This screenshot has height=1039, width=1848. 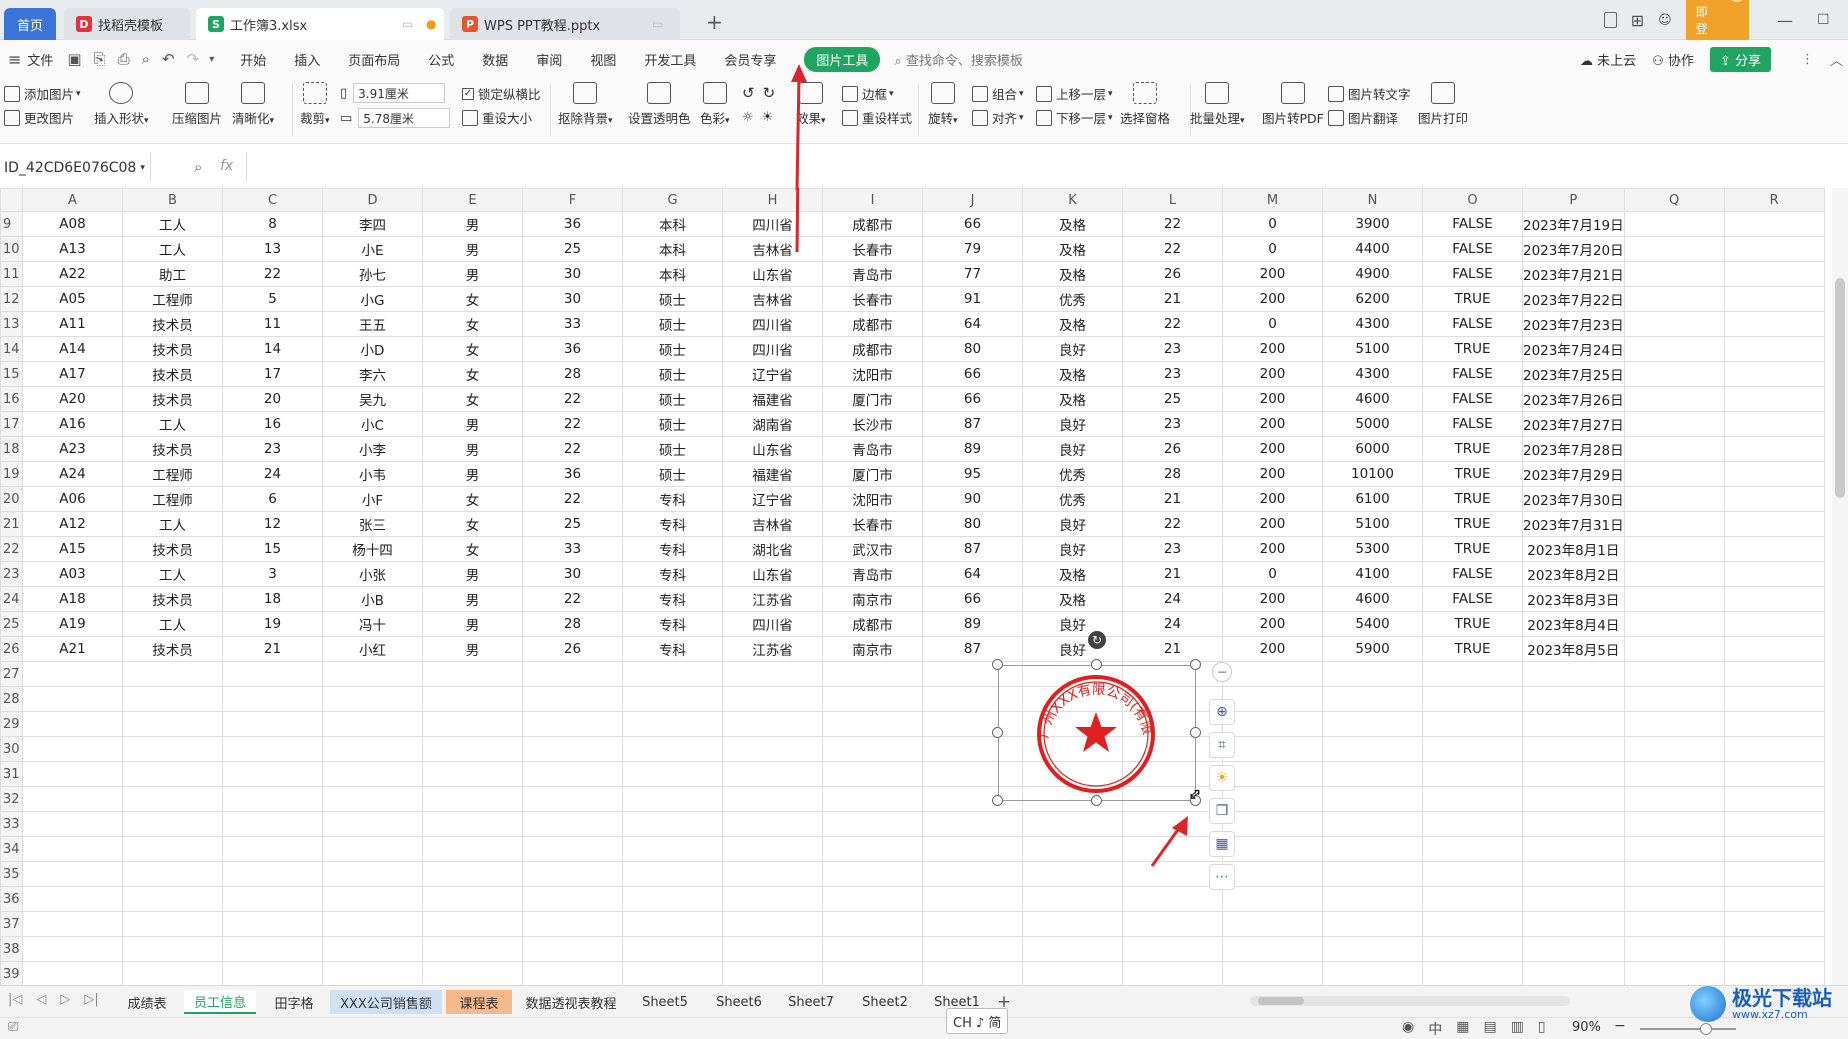 I want to click on menu-view: 视图, so click(x=603, y=59).